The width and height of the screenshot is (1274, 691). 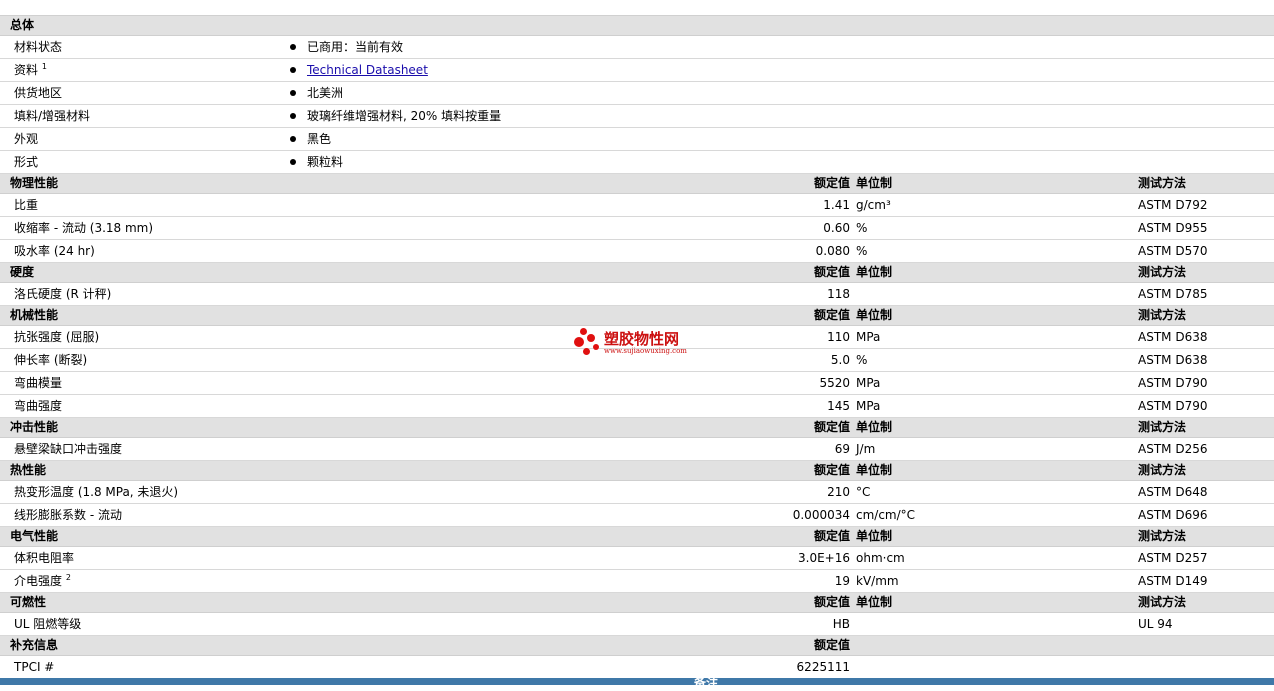 I want to click on property-row: 介电强度 2 19 kV/mm ASTM D149, so click(x=637, y=581).